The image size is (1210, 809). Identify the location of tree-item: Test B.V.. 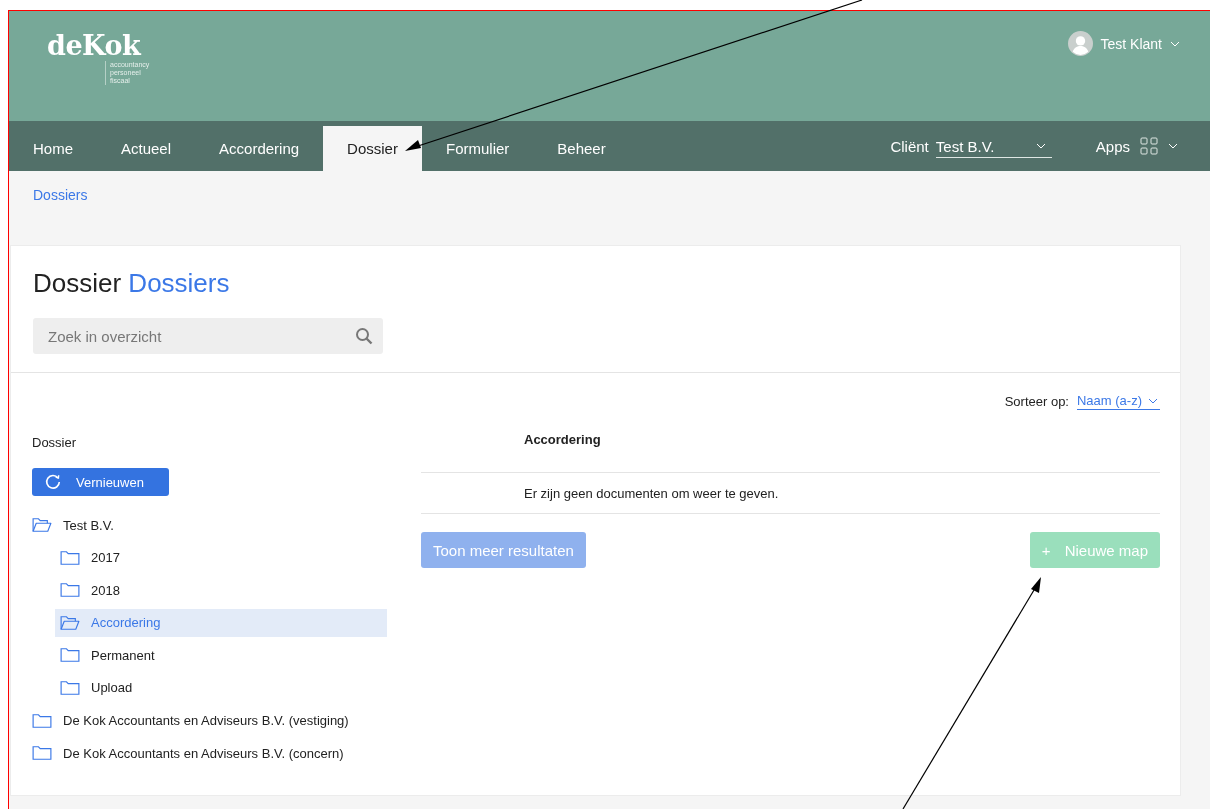
(209, 525).